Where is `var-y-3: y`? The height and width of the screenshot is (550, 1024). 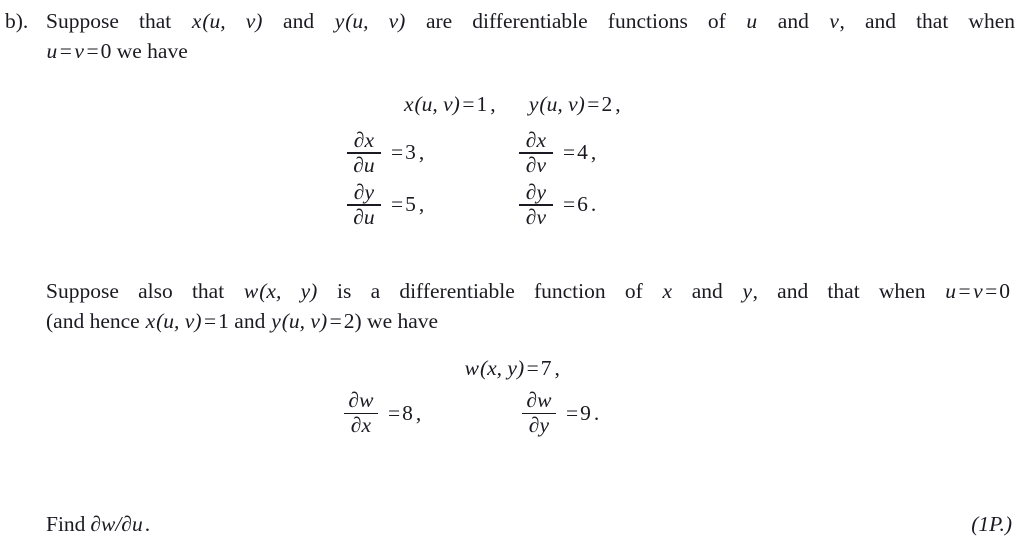
var-y-3: y is located at coordinates (747, 291).